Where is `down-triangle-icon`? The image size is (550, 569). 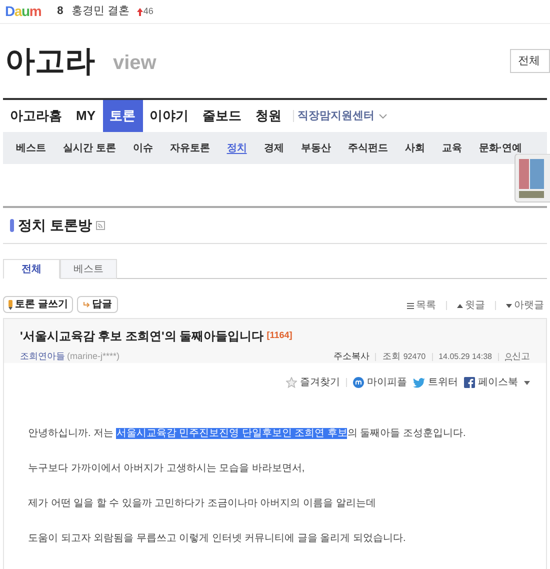 down-triangle-icon is located at coordinates (509, 306).